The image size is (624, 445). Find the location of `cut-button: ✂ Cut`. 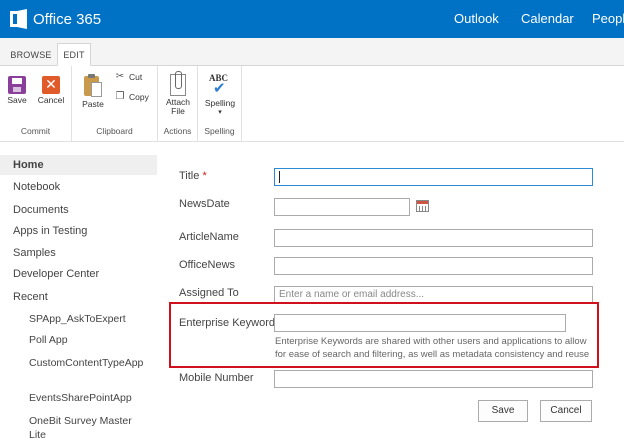

cut-button: ✂ Cut is located at coordinates (128, 76).